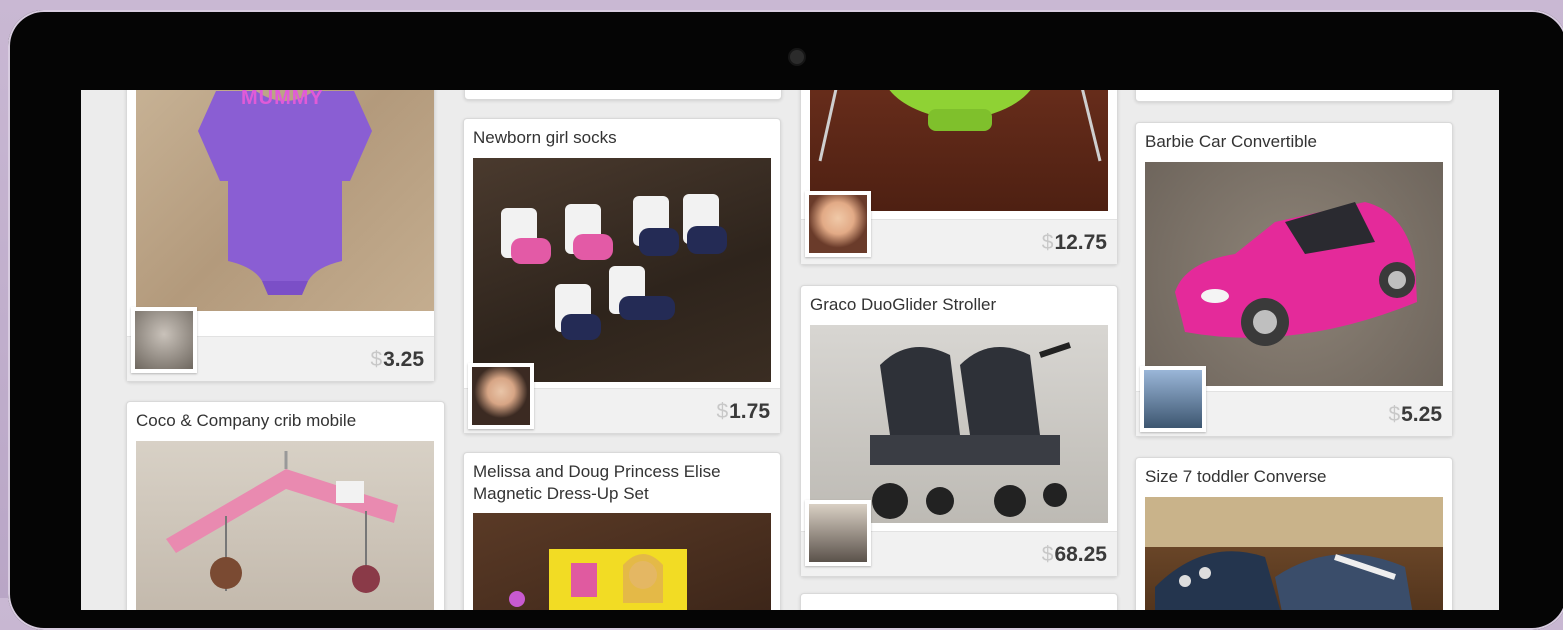 Image resolution: width=1563 pixels, height=630 pixels. What do you see at coordinates (397, 359) in the screenshot?
I see `listing-price: $3.25` at bounding box center [397, 359].